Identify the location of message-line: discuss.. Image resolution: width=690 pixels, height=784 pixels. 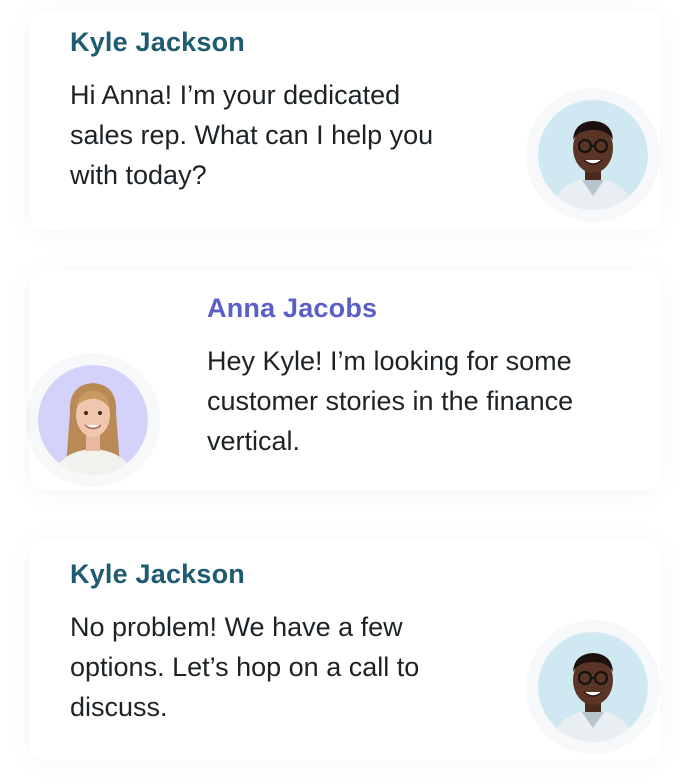
(119, 707).